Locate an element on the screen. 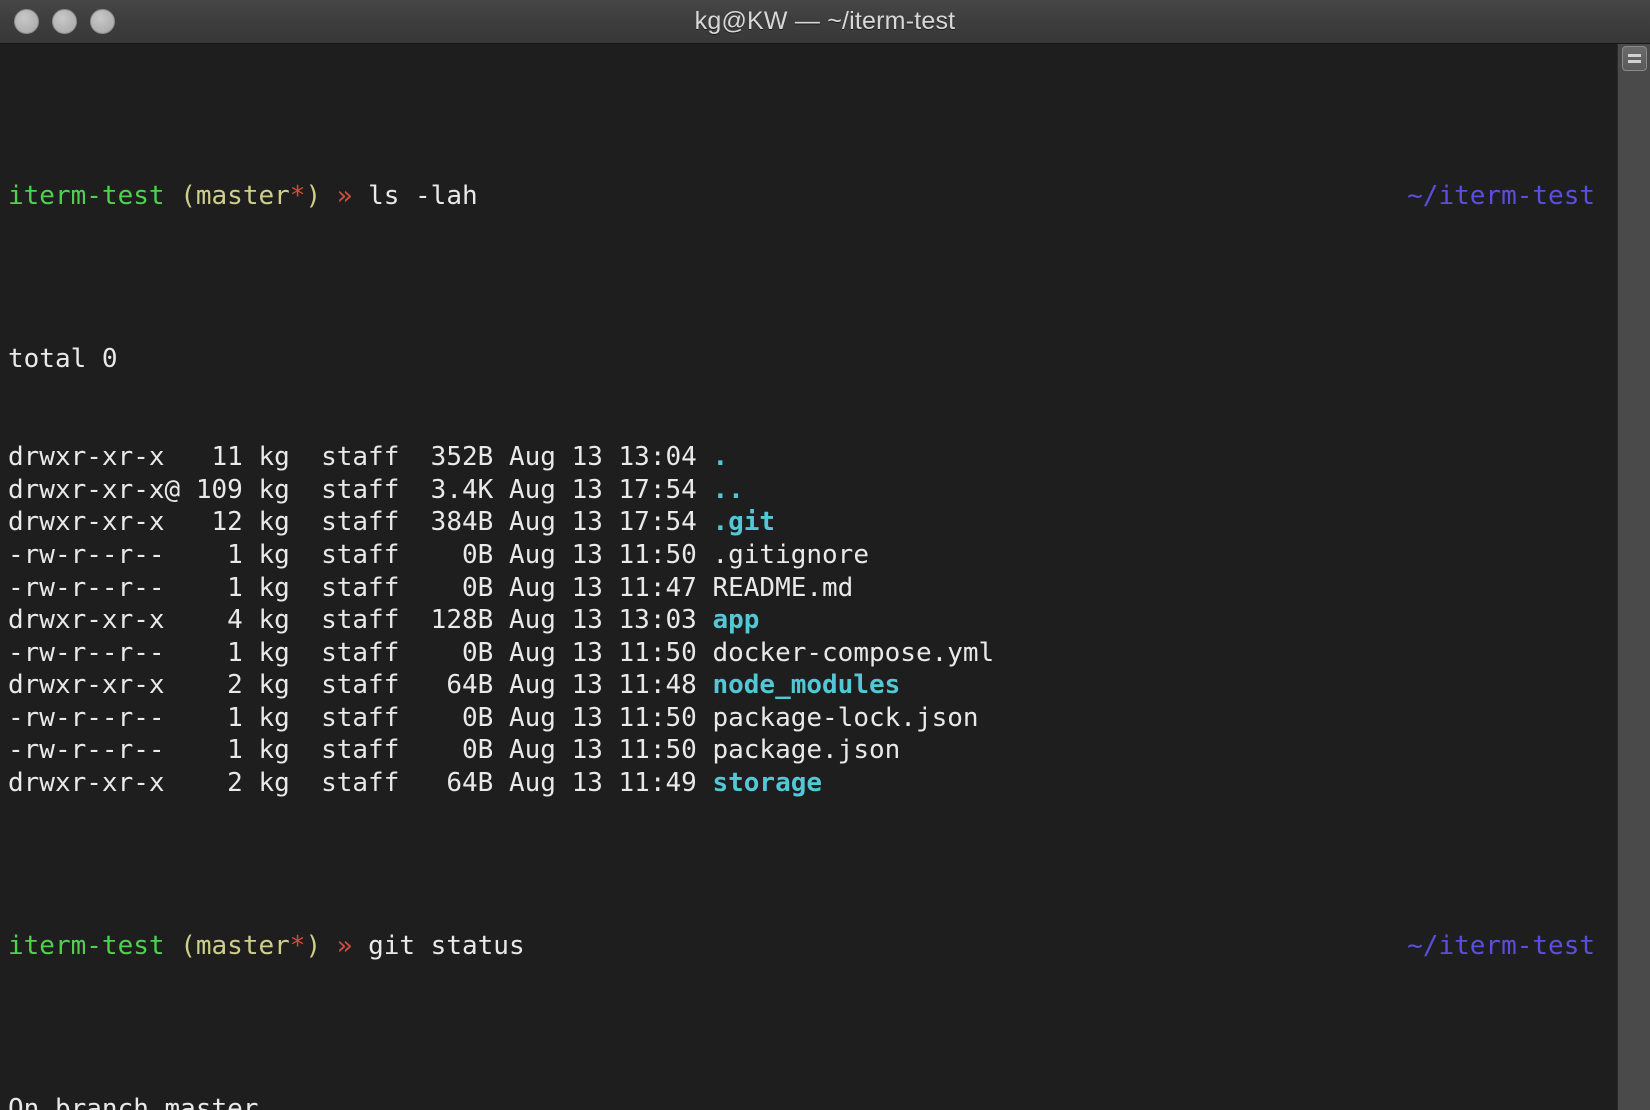 Image resolution: width=1650 pixels, height=1110 pixels. ls-perms: drwxr-xr-x@ is located at coordinates (94, 489).